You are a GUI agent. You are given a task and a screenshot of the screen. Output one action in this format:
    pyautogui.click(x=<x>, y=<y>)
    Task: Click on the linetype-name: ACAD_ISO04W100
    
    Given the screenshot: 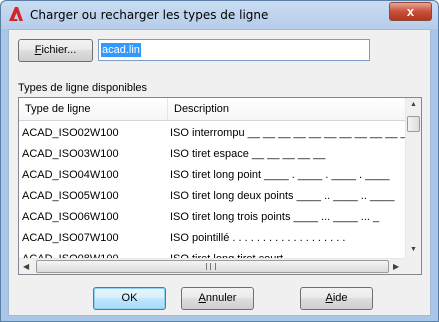 What is the action you would take?
    pyautogui.click(x=70, y=175)
    